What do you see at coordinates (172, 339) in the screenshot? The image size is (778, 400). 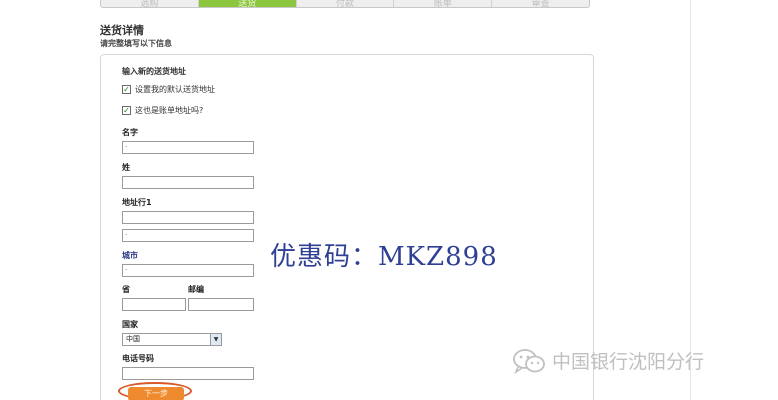 I see `country-select: 中国 ▼` at bounding box center [172, 339].